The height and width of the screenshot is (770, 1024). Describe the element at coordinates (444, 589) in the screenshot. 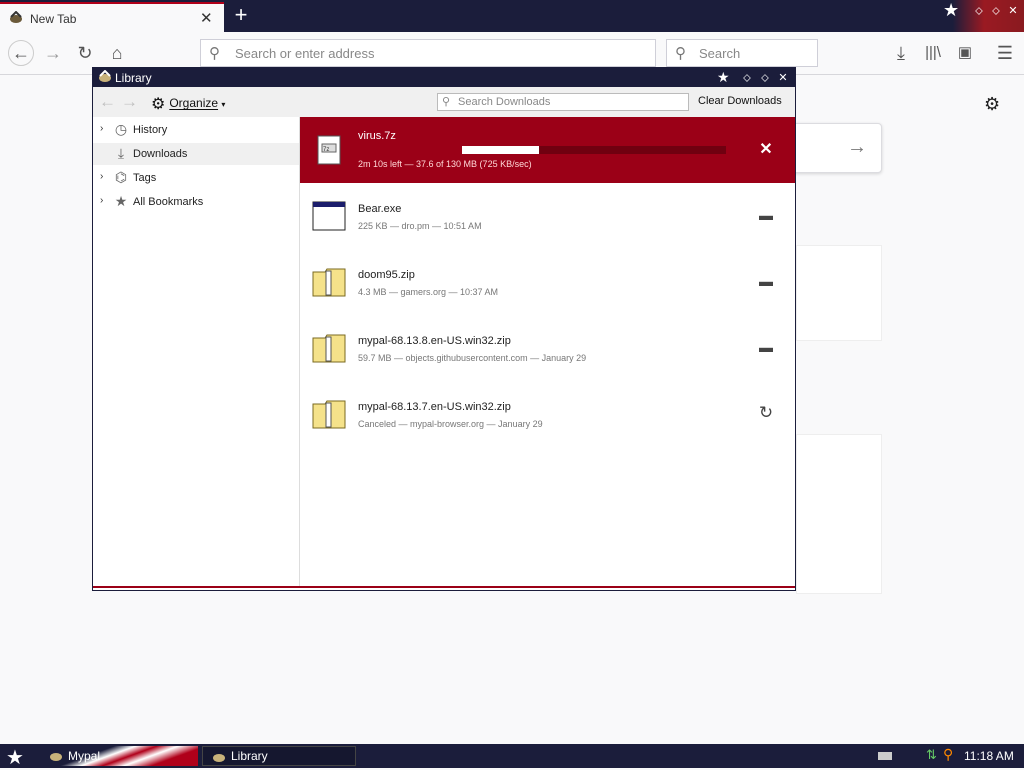

I see `window-bottom-border` at that location.